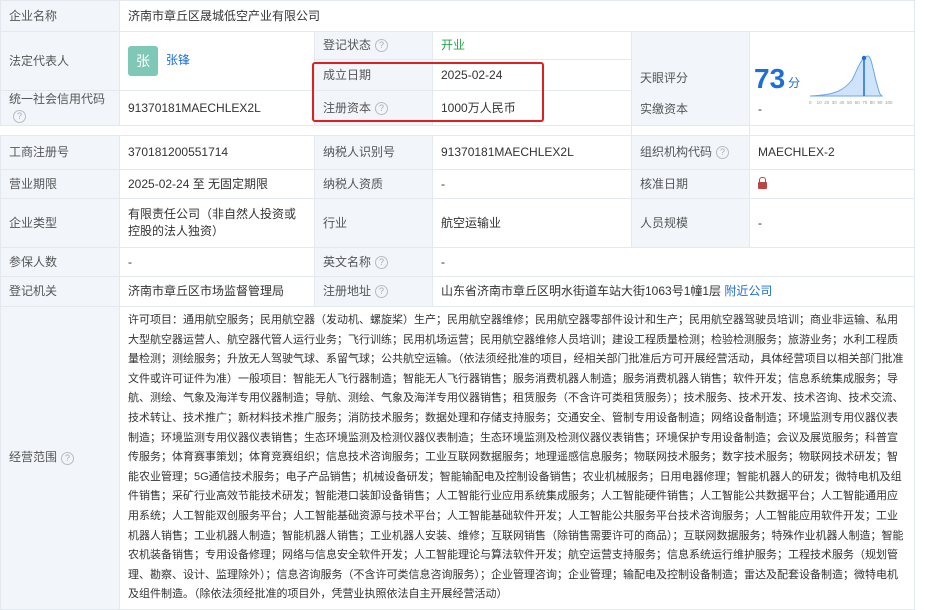  I want to click on insured-value: -, so click(217, 262).